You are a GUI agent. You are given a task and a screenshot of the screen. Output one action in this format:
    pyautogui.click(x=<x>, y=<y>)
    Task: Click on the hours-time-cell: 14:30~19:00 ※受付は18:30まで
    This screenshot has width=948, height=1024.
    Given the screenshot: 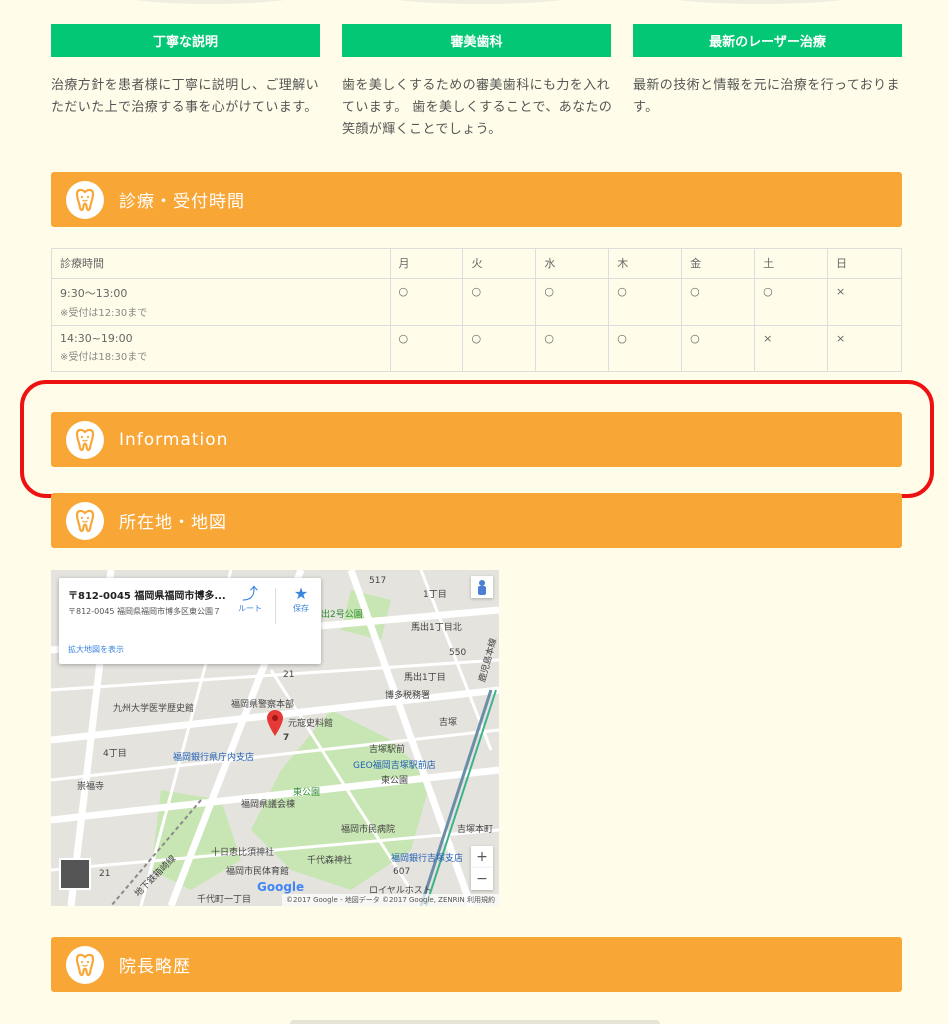 What is the action you would take?
    pyautogui.click(x=221, y=348)
    